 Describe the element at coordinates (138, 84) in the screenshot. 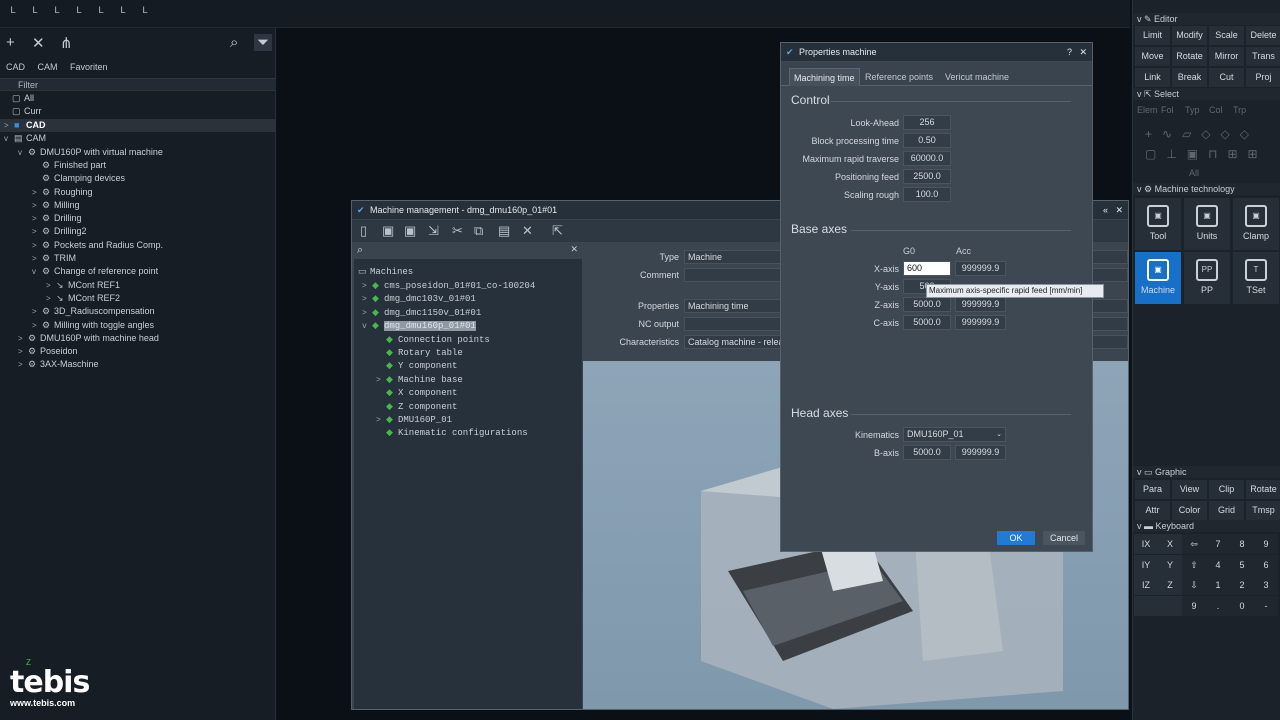

I see `filter-bar: Filter` at that location.